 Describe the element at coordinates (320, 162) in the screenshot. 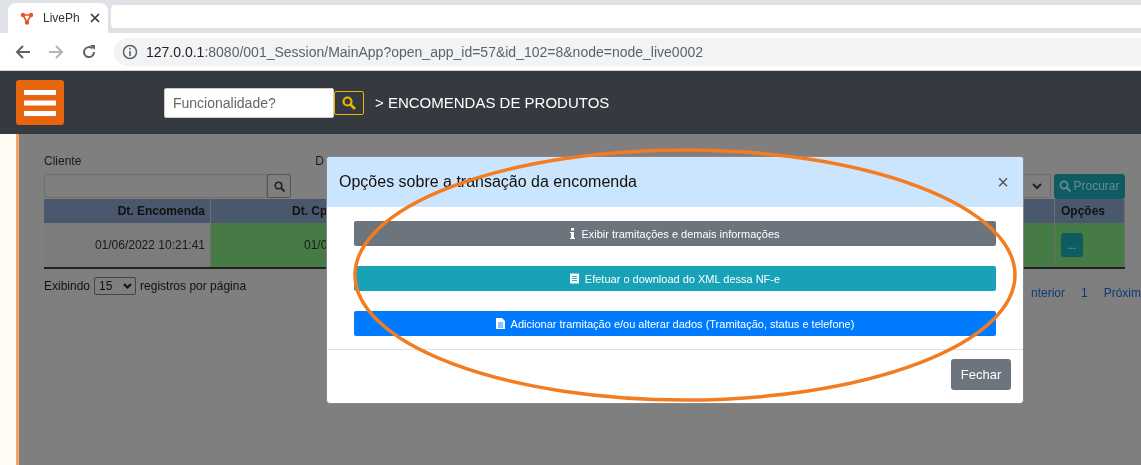

I see `field-label: D` at that location.